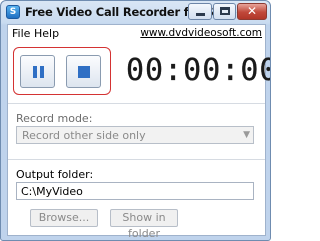 This screenshot has width=320, height=241. Describe the element at coordinates (52, 191) in the screenshot. I see `output-folder-value: C:\MyVideo` at that location.